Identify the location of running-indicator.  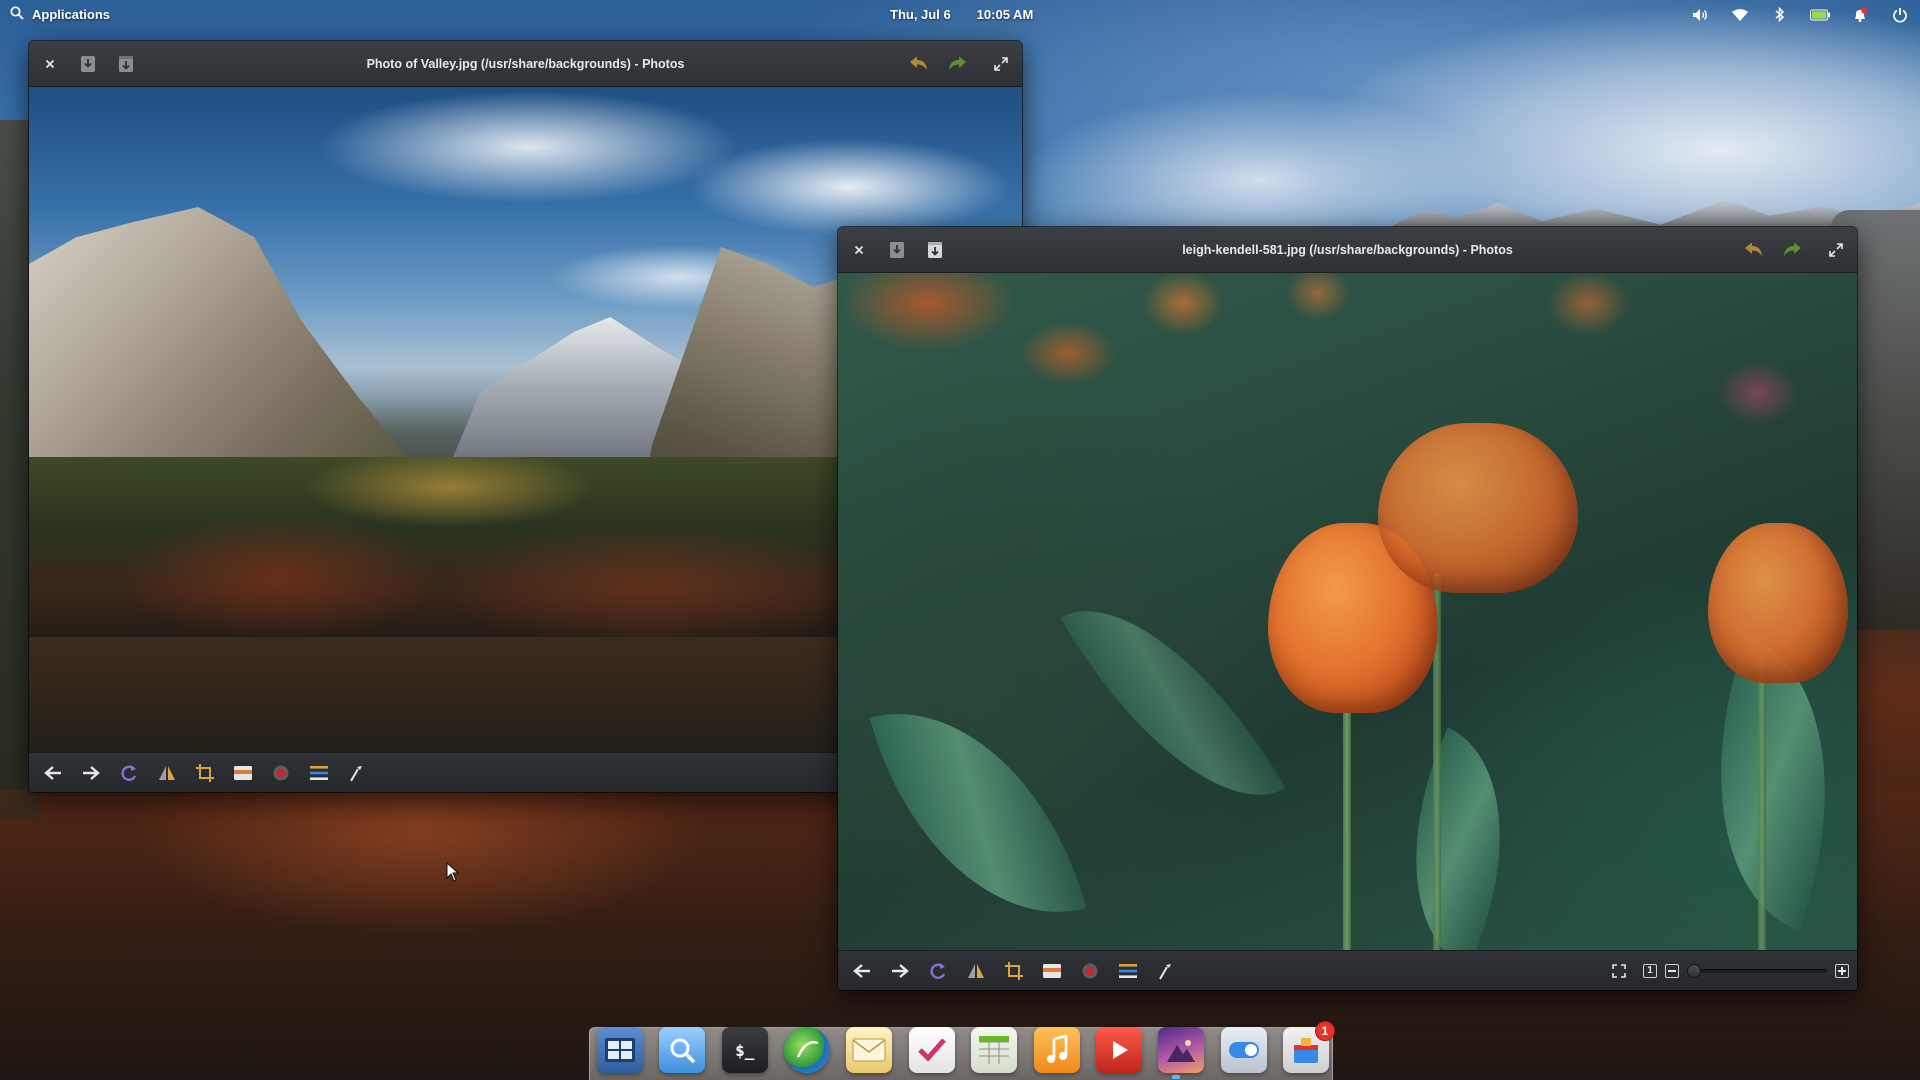
(1176, 1077).